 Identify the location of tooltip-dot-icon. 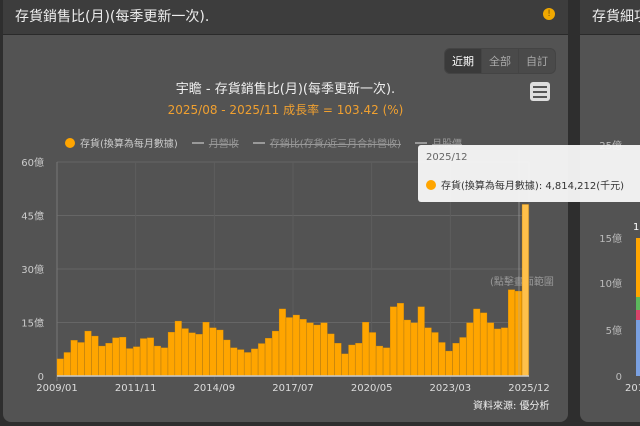
(431, 185).